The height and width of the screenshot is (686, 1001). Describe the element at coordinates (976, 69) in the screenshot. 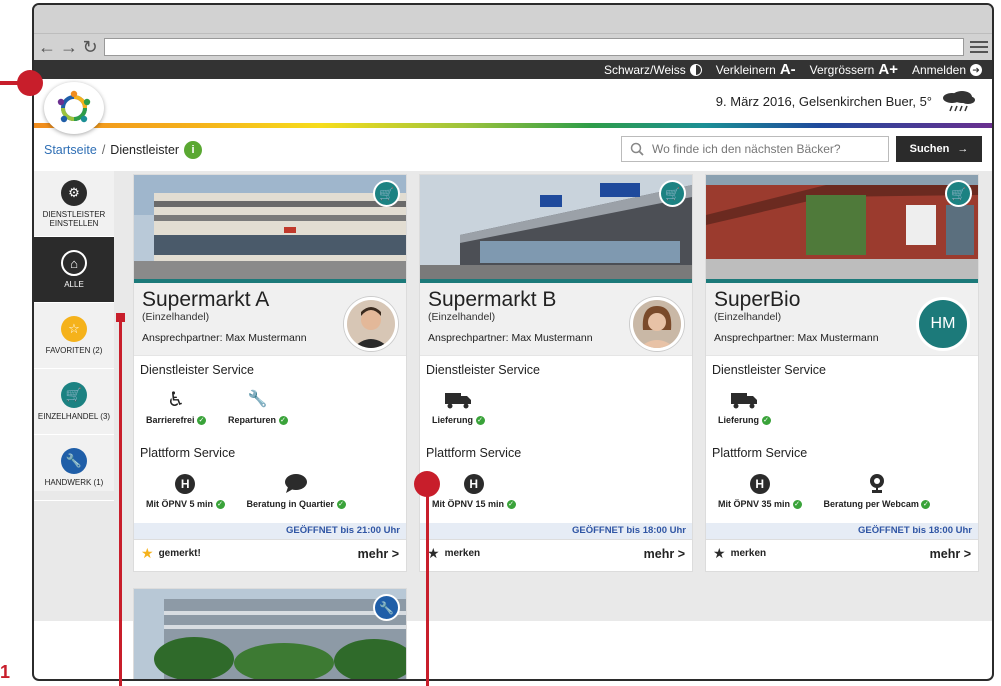

I see `arrow-right-icon: ➜` at that location.